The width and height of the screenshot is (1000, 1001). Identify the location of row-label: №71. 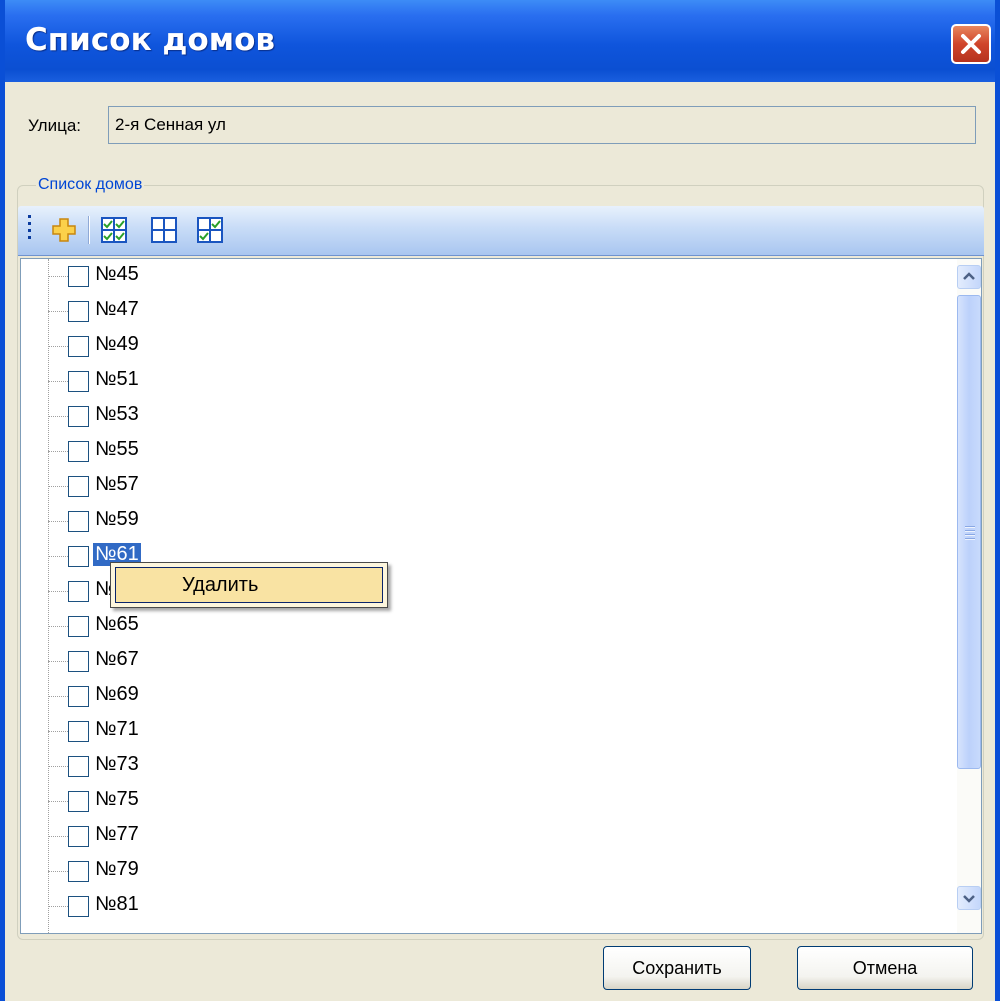
(117, 729).